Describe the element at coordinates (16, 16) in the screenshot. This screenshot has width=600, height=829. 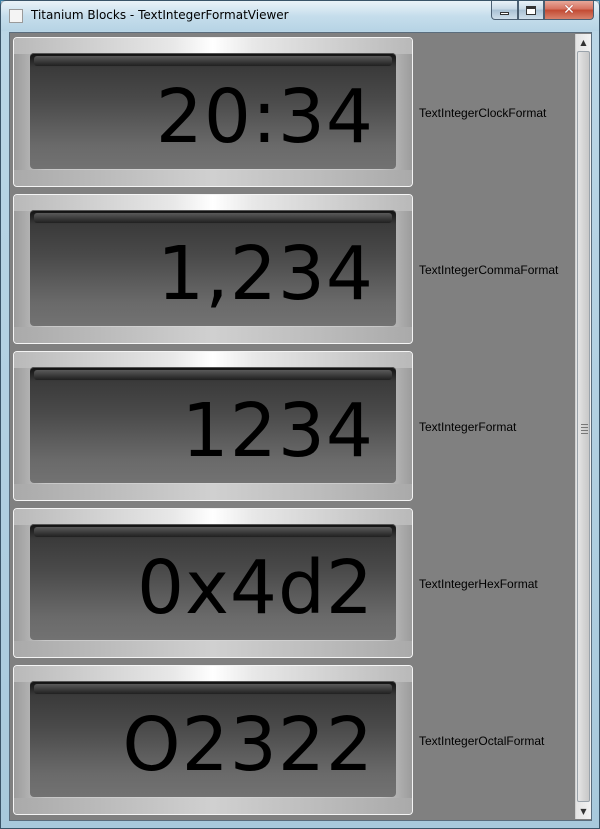
I see `app-icon` at that location.